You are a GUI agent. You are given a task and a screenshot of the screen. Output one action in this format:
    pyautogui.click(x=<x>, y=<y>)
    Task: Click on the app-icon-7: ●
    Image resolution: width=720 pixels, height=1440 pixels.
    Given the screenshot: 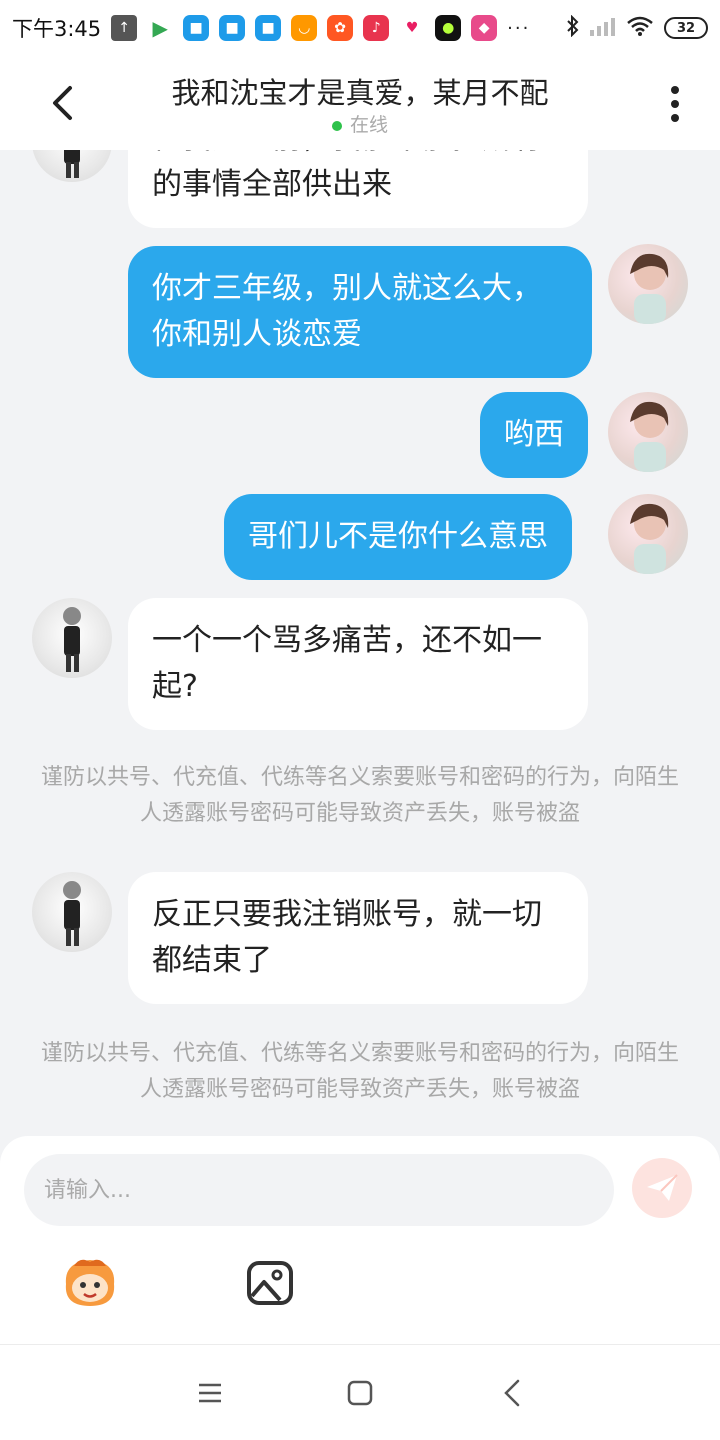 What is the action you would take?
    pyautogui.click(x=448, y=28)
    